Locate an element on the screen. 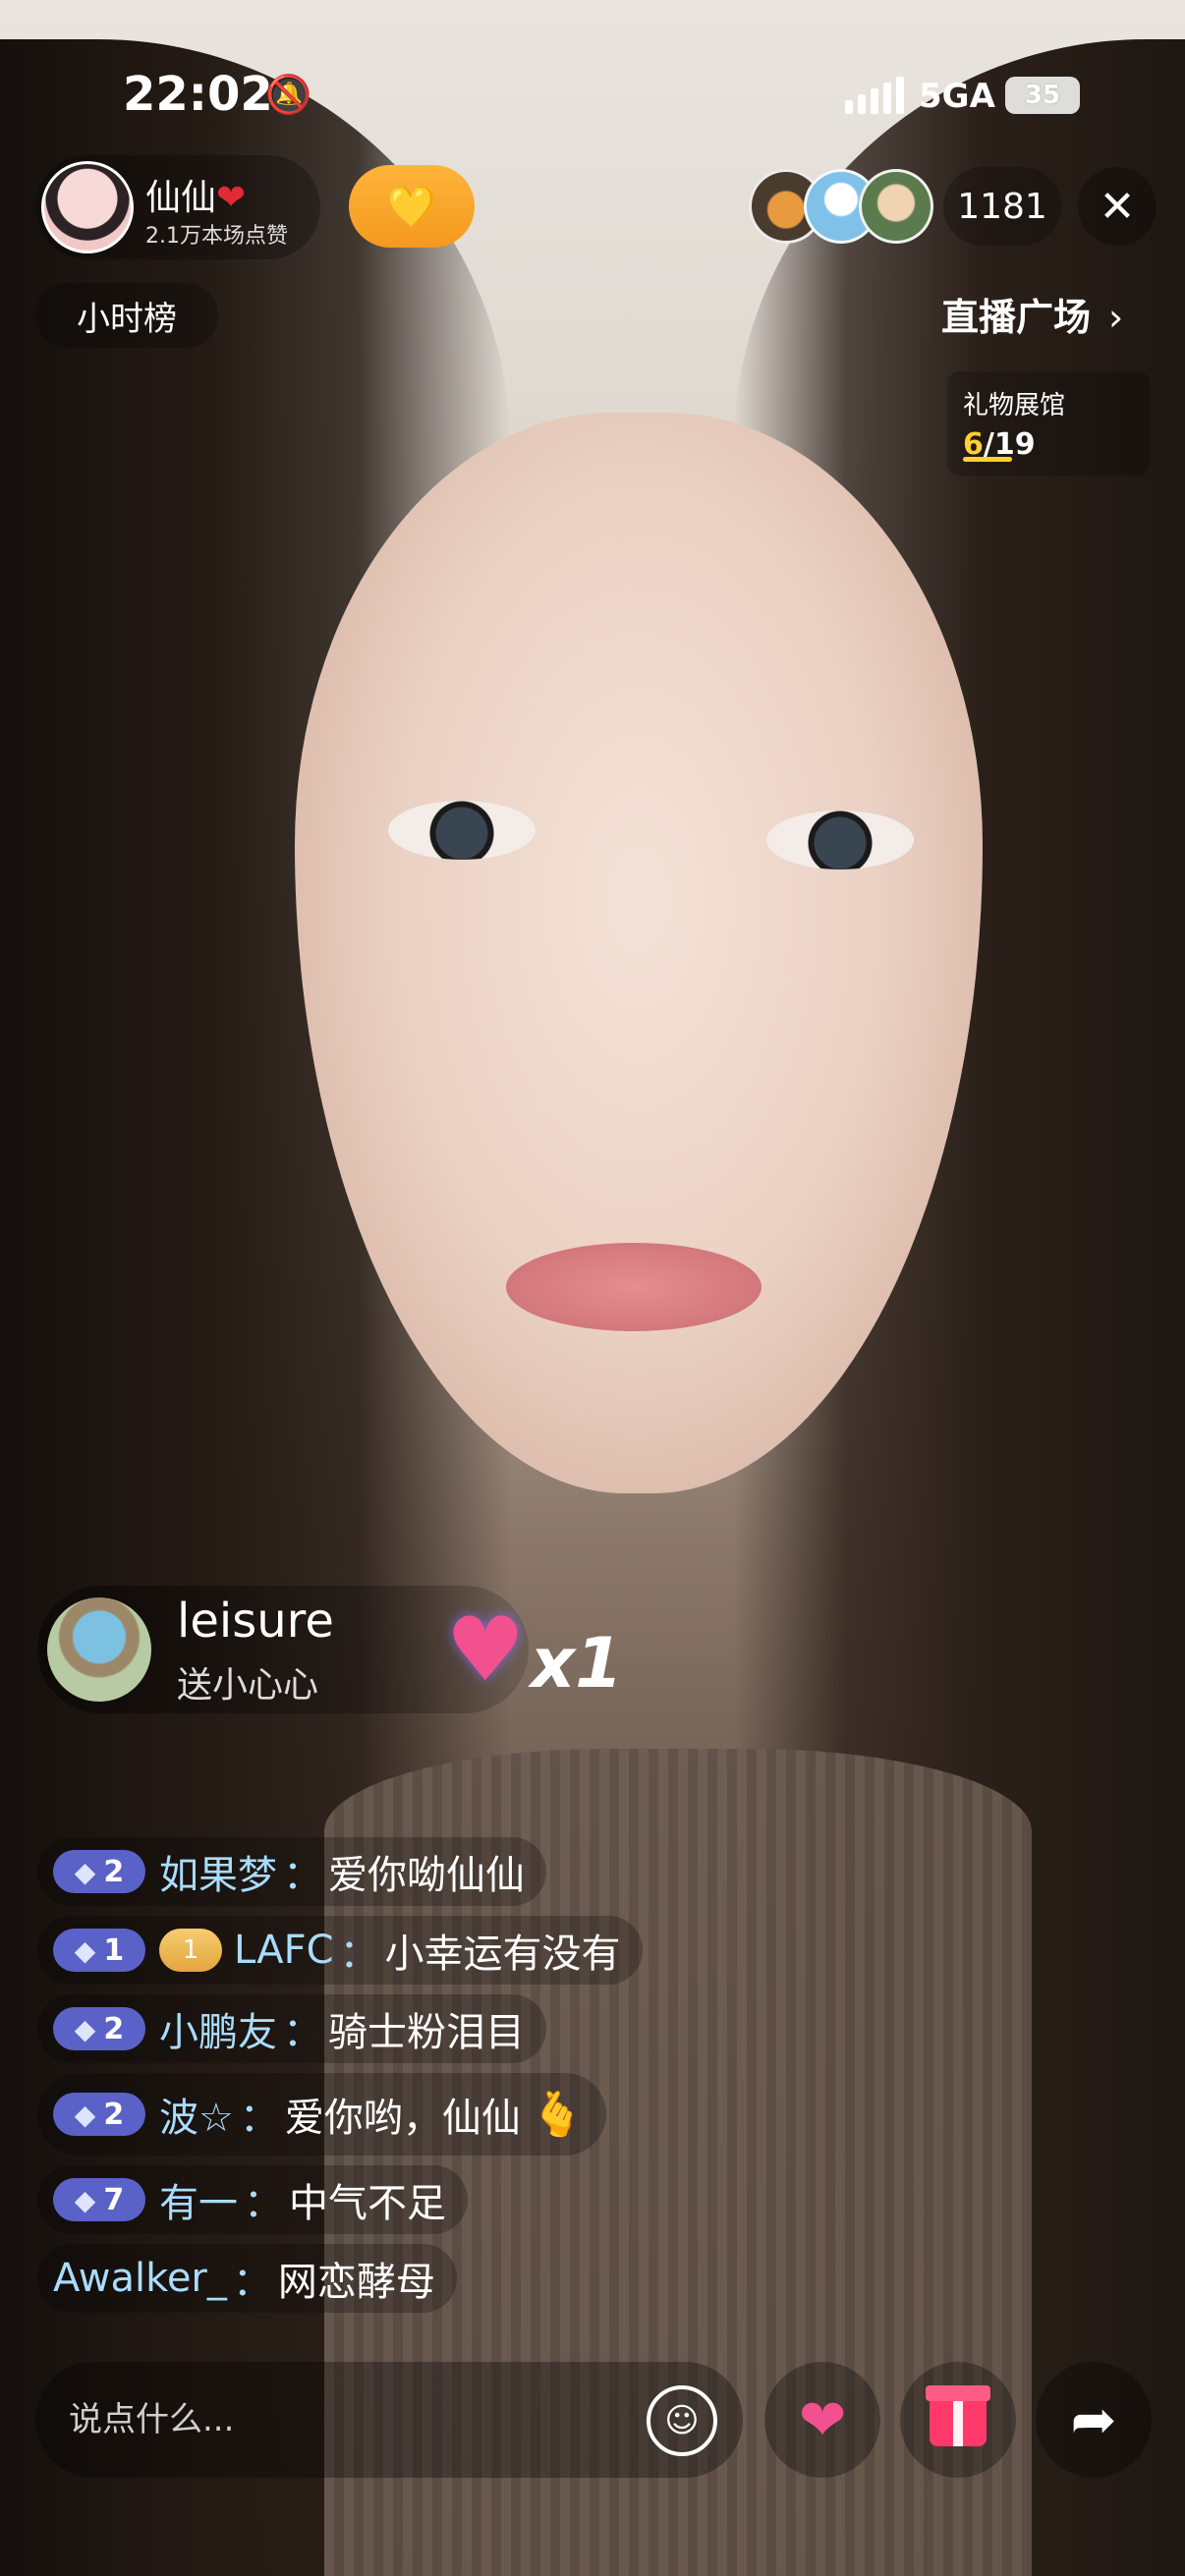 The image size is (1185, 2576). gift-button is located at coordinates (958, 2420).